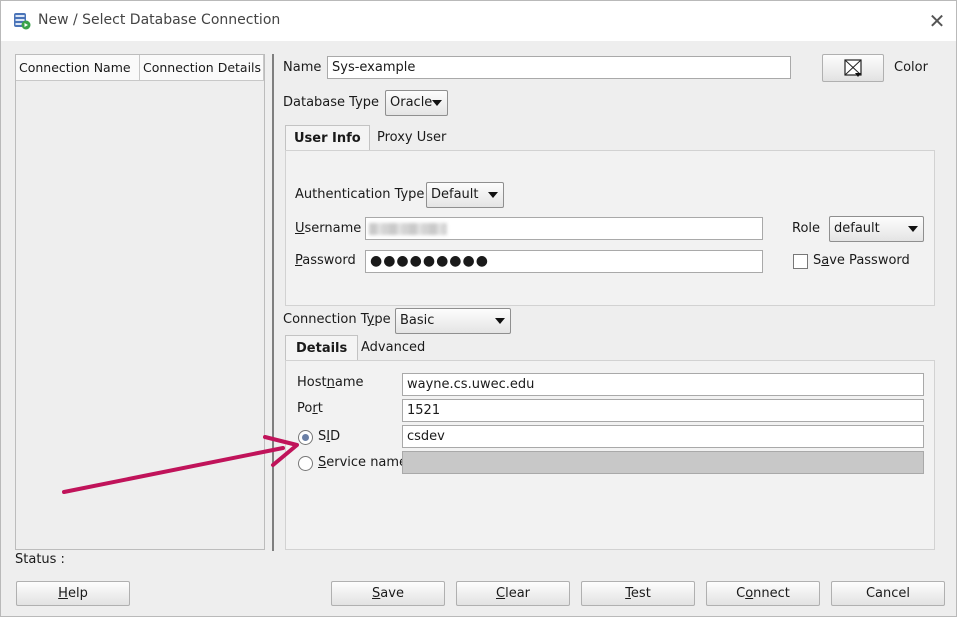  What do you see at coordinates (663, 436) in the screenshot?
I see `sid-field: csdev` at bounding box center [663, 436].